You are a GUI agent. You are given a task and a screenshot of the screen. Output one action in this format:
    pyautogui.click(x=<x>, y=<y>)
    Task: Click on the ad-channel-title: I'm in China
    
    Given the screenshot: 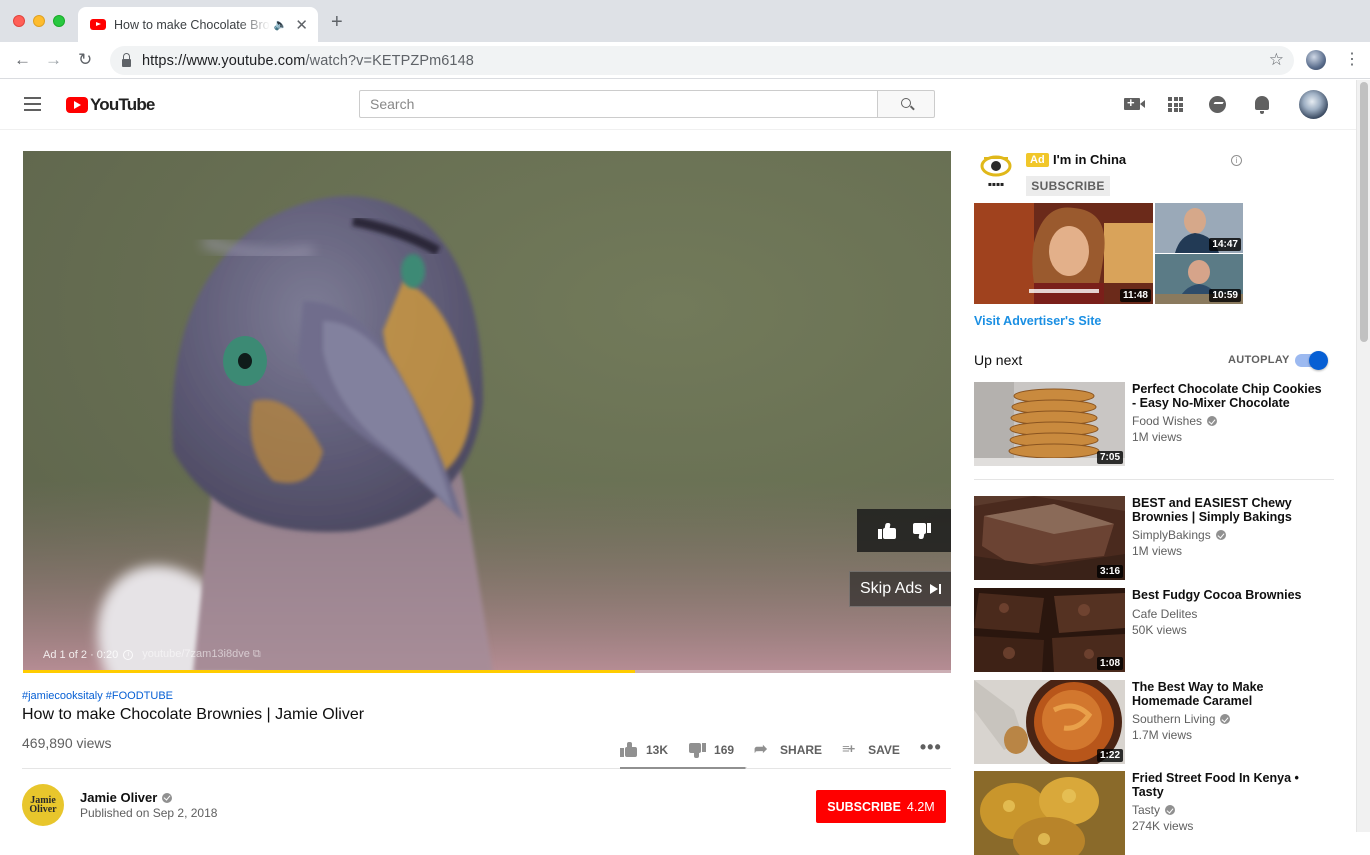 What is the action you would take?
    pyautogui.click(x=1089, y=159)
    